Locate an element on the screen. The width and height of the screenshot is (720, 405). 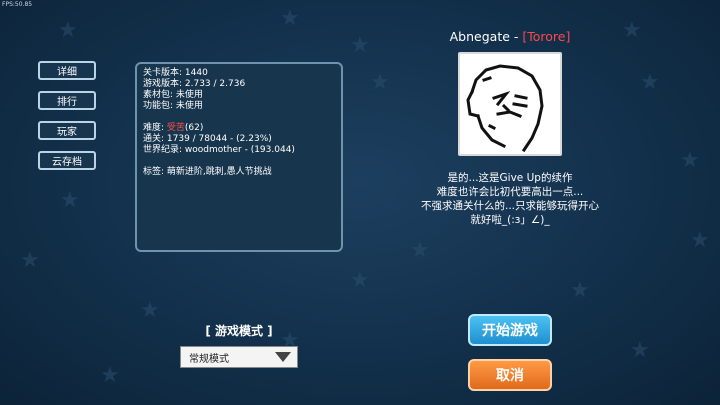
cloud-save-button: 云存档 is located at coordinates (67, 160).